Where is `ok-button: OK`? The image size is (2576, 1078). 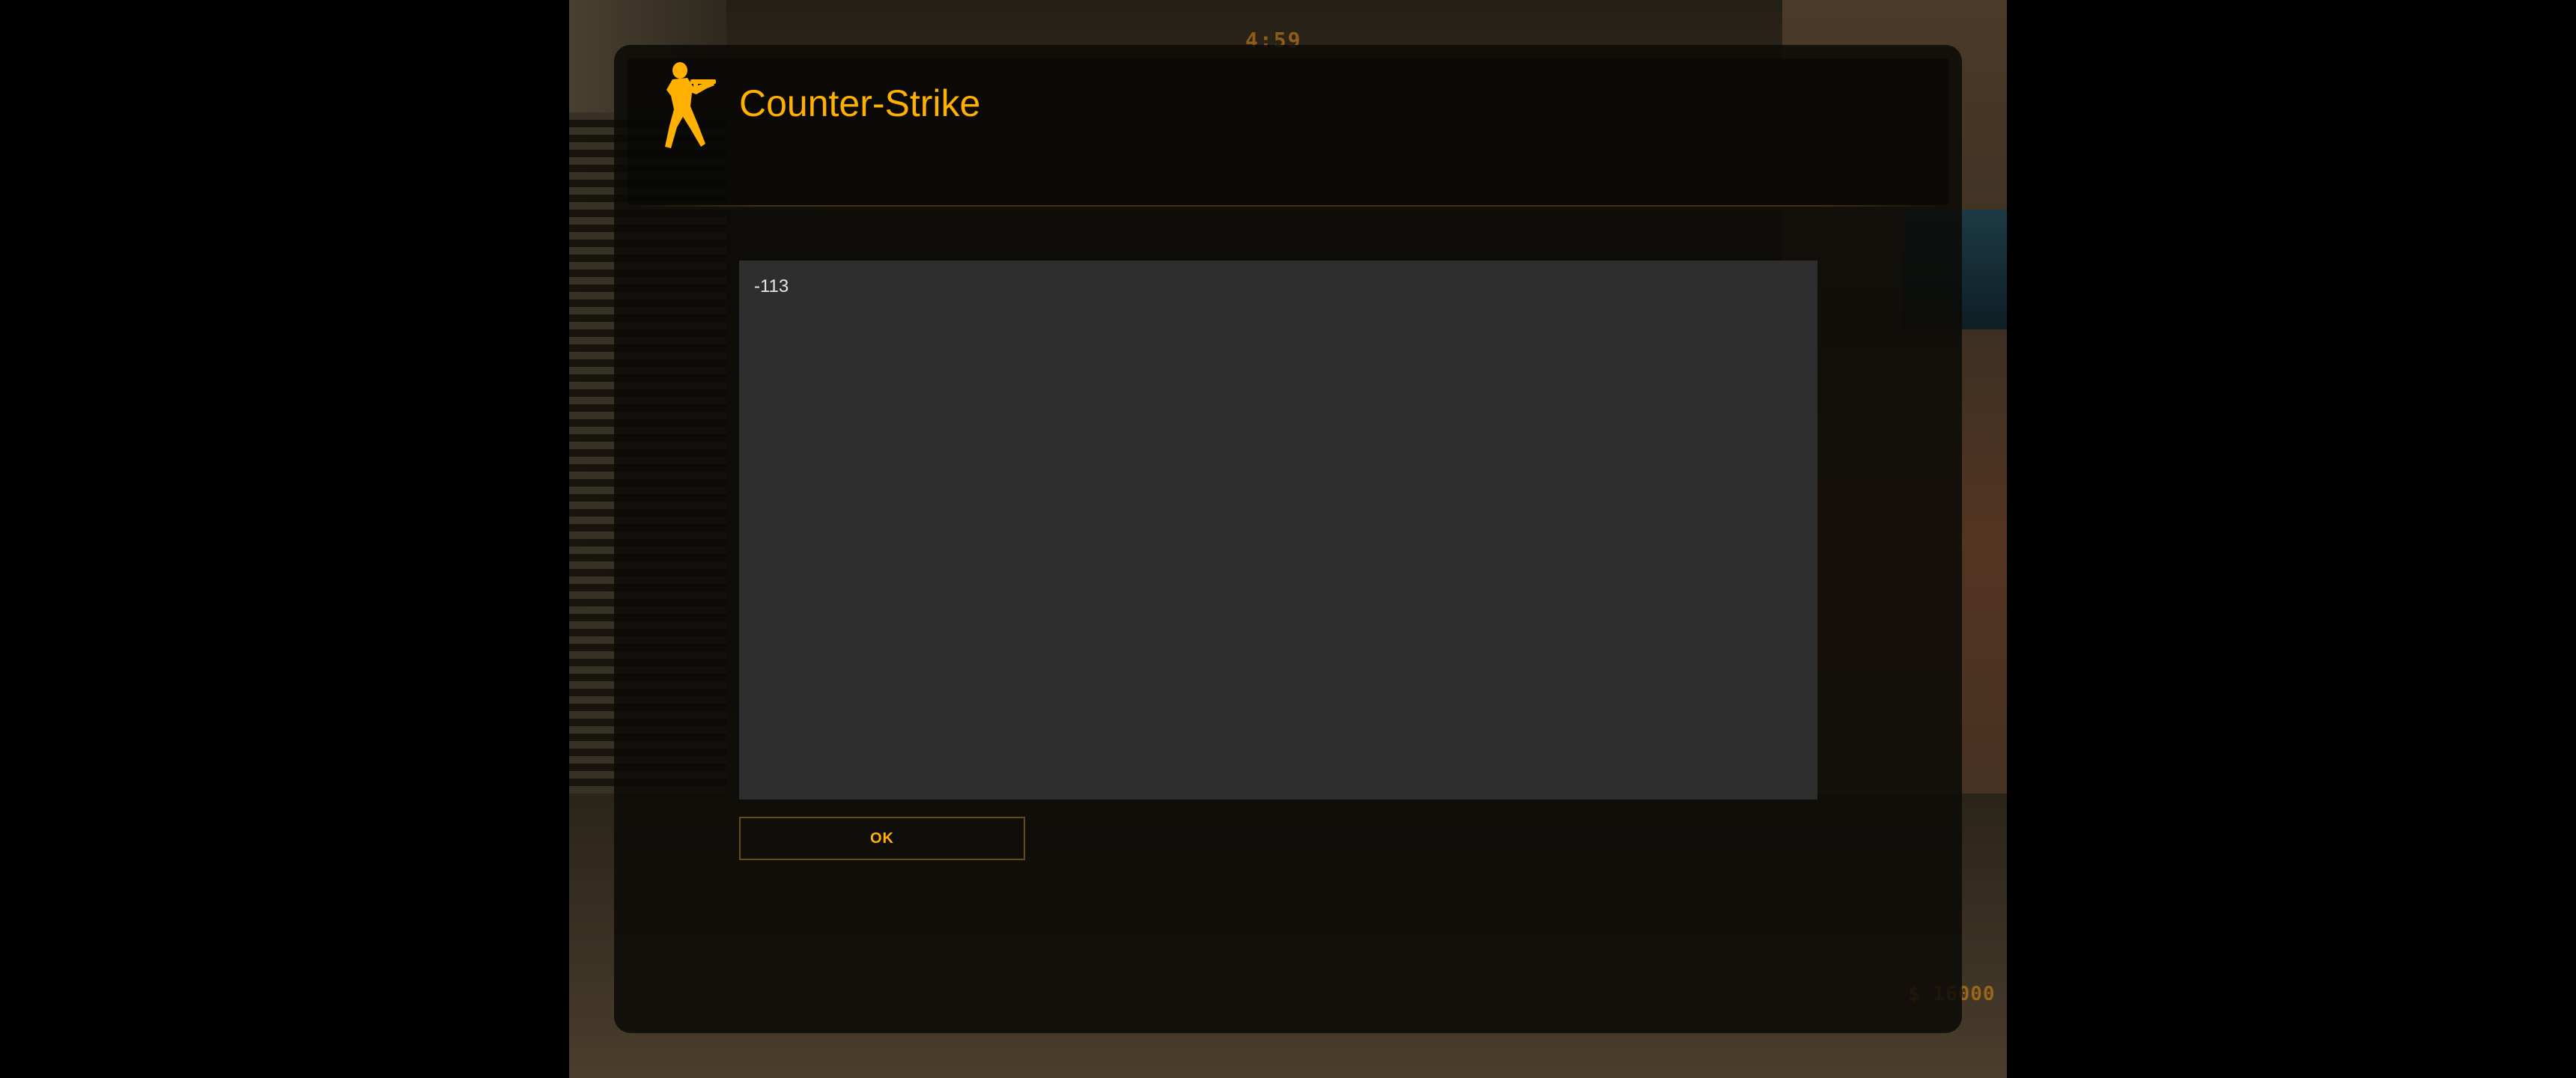
ok-button: OK is located at coordinates (882, 838).